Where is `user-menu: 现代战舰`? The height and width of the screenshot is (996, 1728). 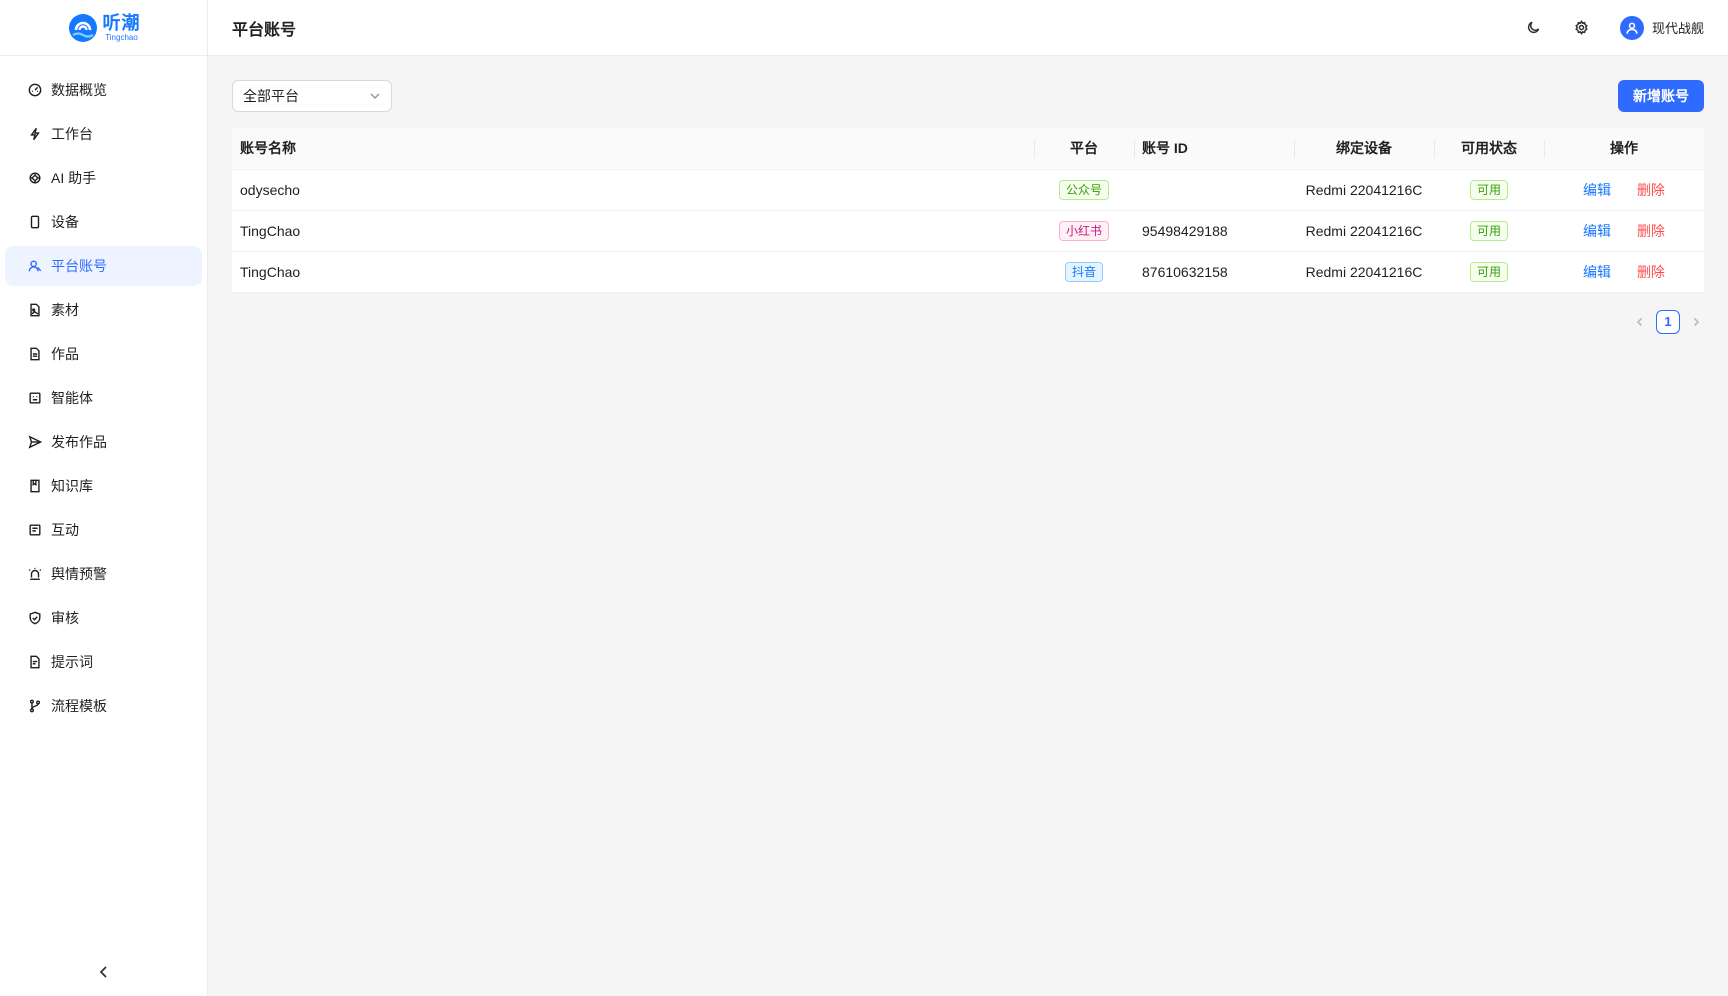 user-menu: 现代战舰 is located at coordinates (1661, 27).